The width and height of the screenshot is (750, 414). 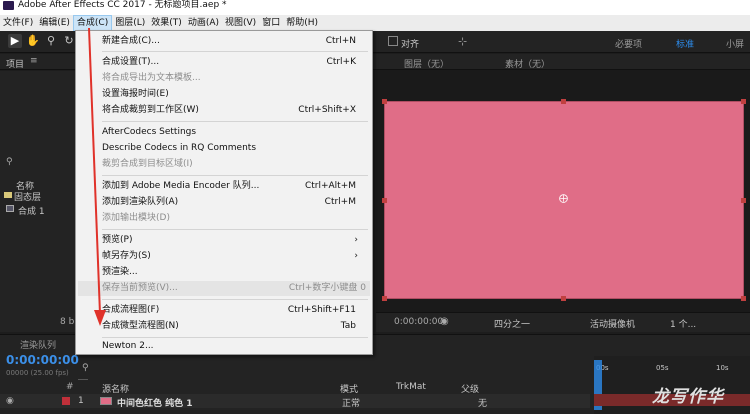 I want to click on menu-item-describe-codecs: Describe Codecs in RQ Comments, so click(x=231, y=148).